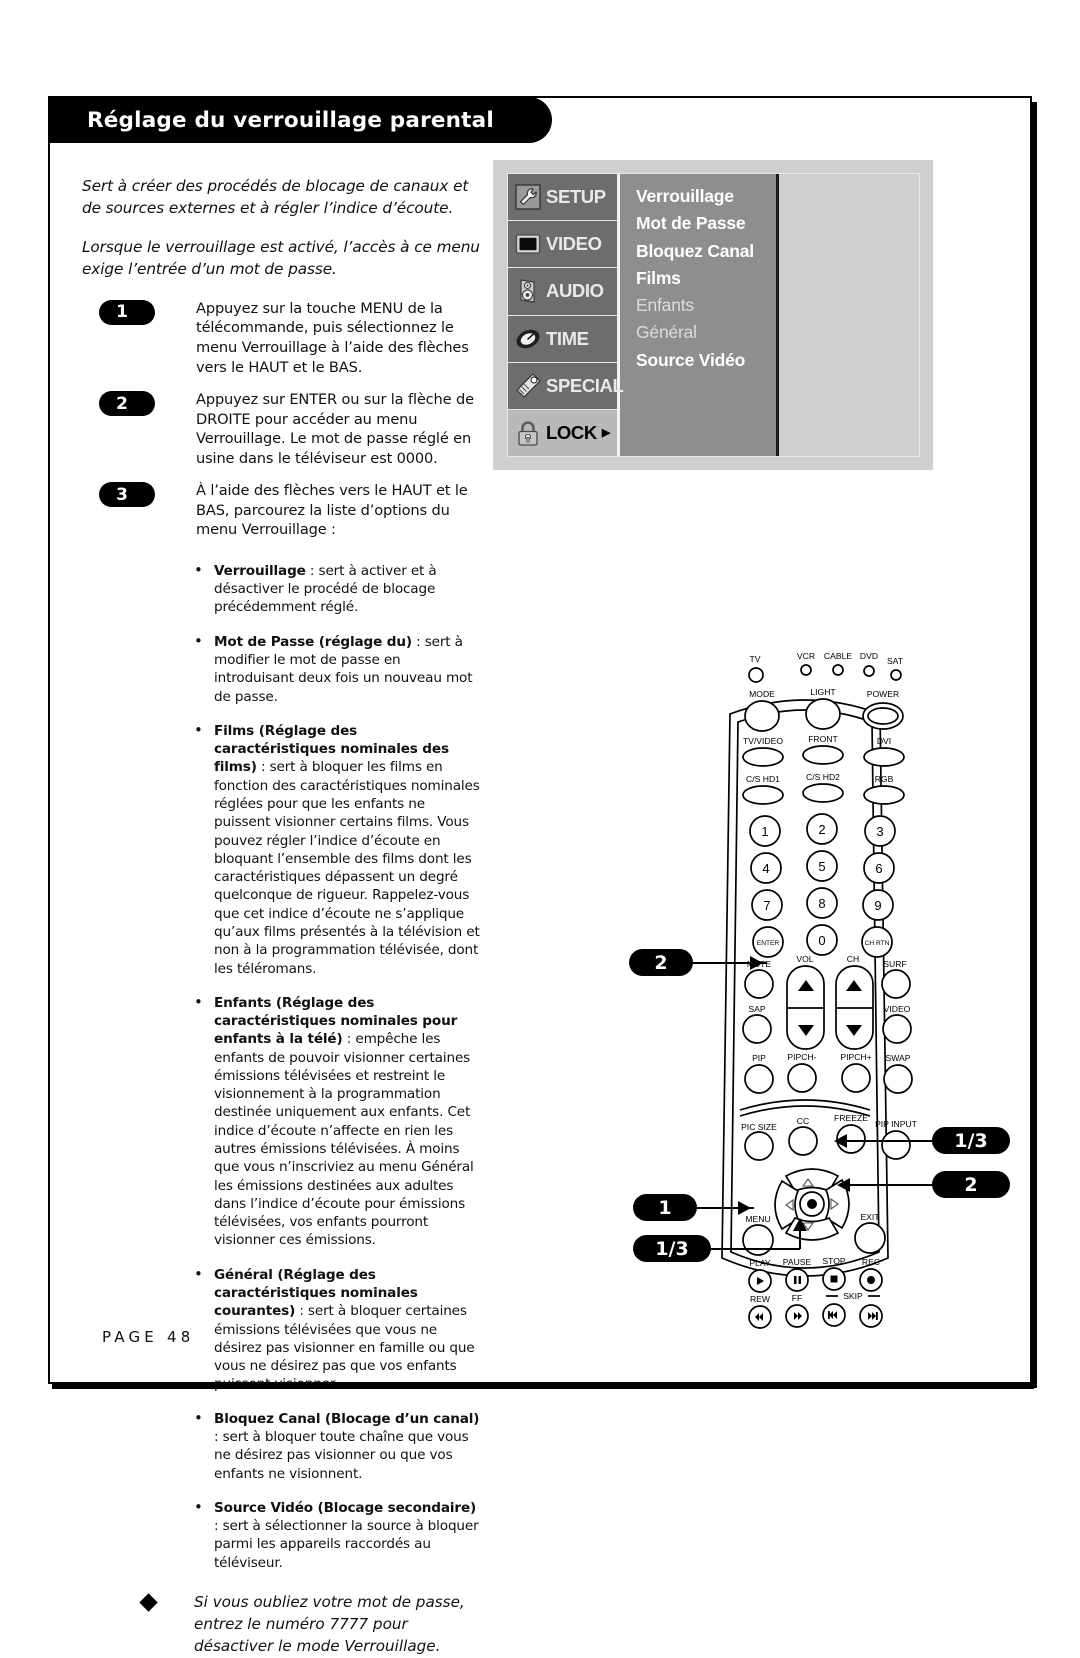 This screenshot has height=1658, width=1080. What do you see at coordinates (803, 1141) in the screenshot?
I see `remote-button-cc` at bounding box center [803, 1141].